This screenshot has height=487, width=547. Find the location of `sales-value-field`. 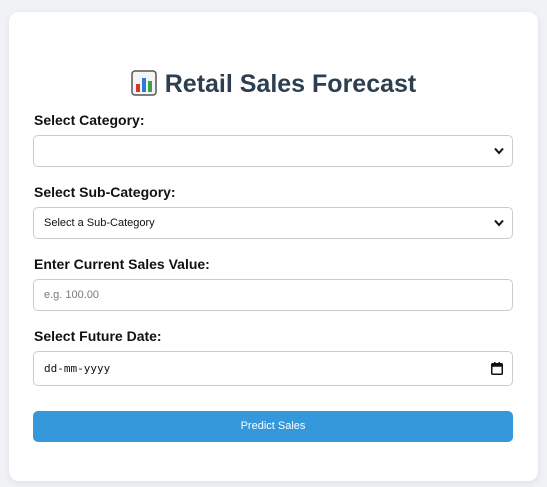

sales-value-field is located at coordinates (273, 295).